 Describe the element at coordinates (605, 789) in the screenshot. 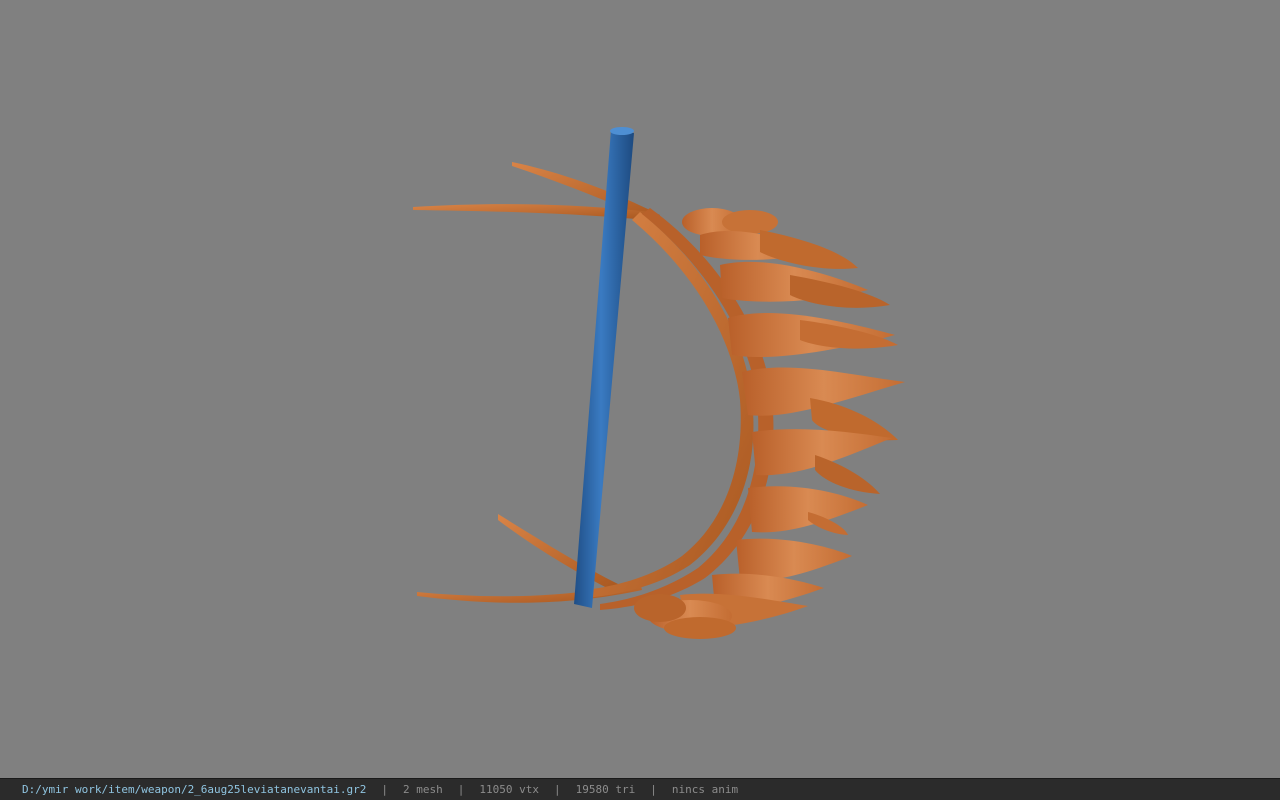

I see `triangle-count: 19580 tri` at that location.